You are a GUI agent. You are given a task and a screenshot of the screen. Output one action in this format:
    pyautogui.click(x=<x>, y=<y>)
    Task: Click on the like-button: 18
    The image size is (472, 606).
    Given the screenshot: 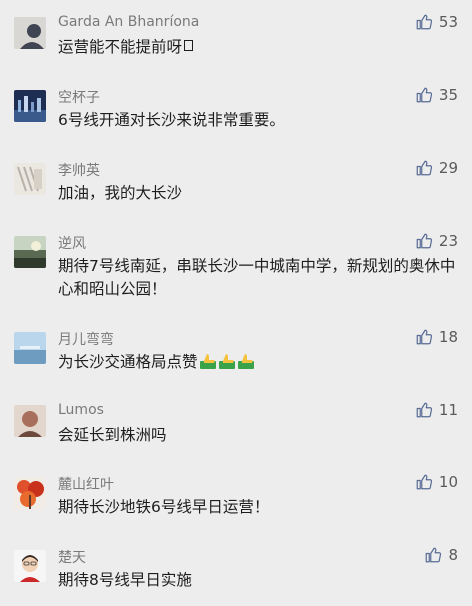 What is the action you would take?
    pyautogui.click(x=436, y=337)
    